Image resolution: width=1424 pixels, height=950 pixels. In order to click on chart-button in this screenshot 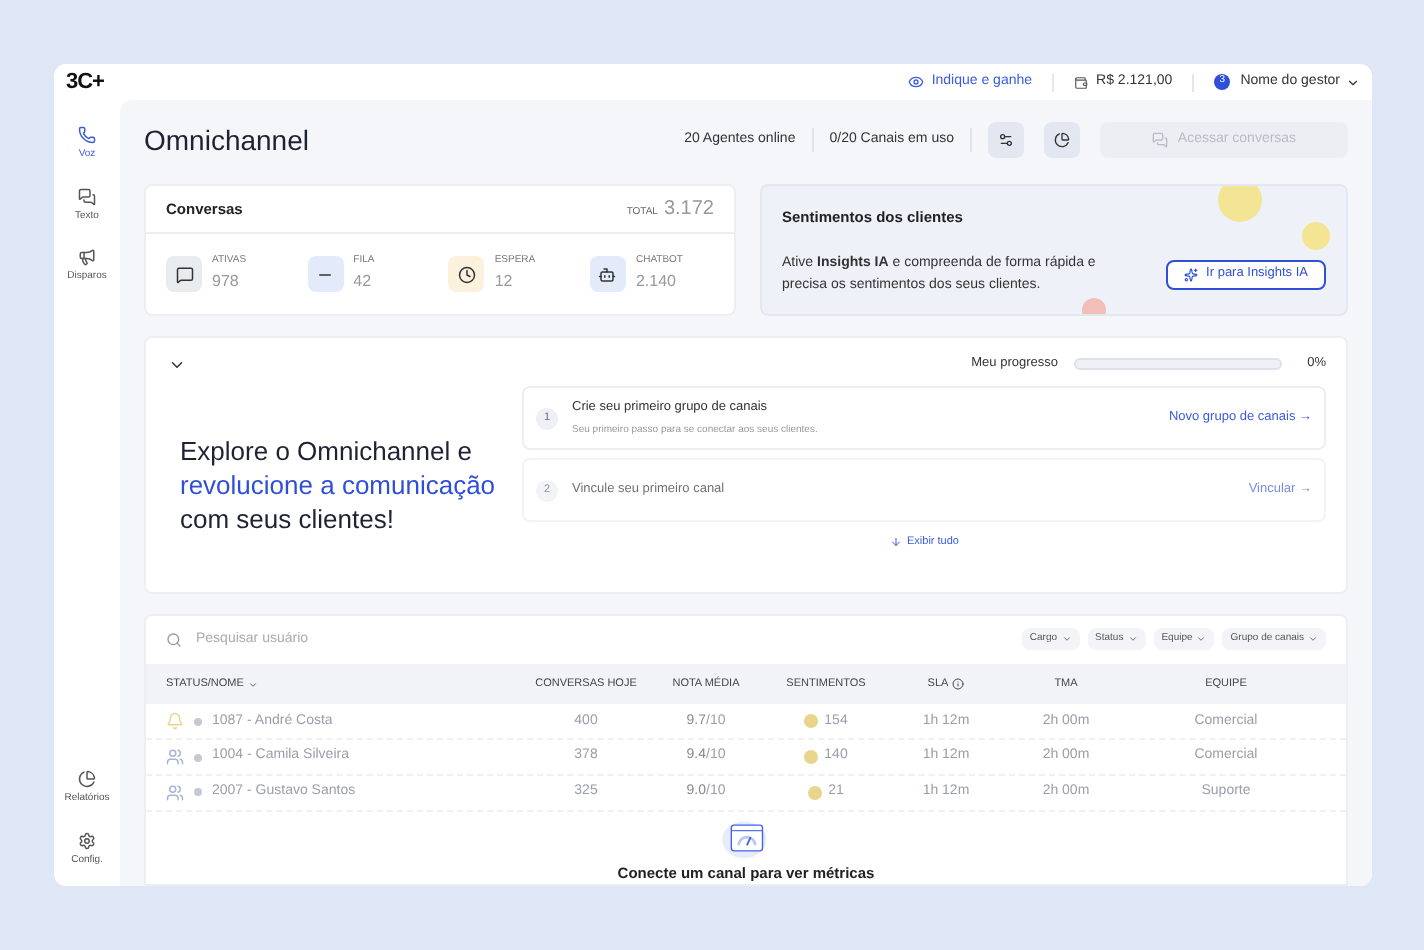, I will do `click(1062, 140)`.